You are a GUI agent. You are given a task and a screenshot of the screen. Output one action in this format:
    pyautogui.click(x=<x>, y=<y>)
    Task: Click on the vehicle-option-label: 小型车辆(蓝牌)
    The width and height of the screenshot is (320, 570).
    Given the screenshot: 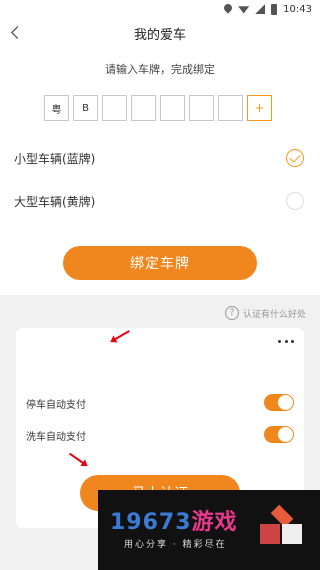 What is the action you would take?
    pyautogui.click(x=55, y=159)
    